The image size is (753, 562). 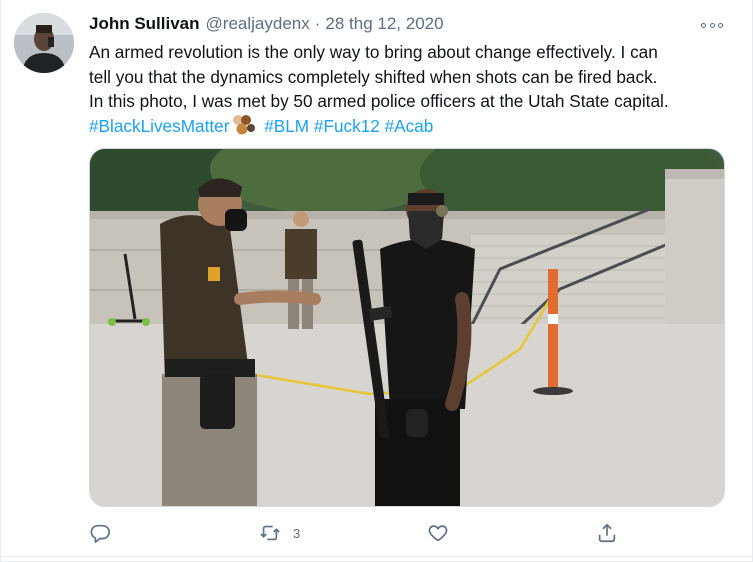 I want to click on share-button, so click(x=607, y=533).